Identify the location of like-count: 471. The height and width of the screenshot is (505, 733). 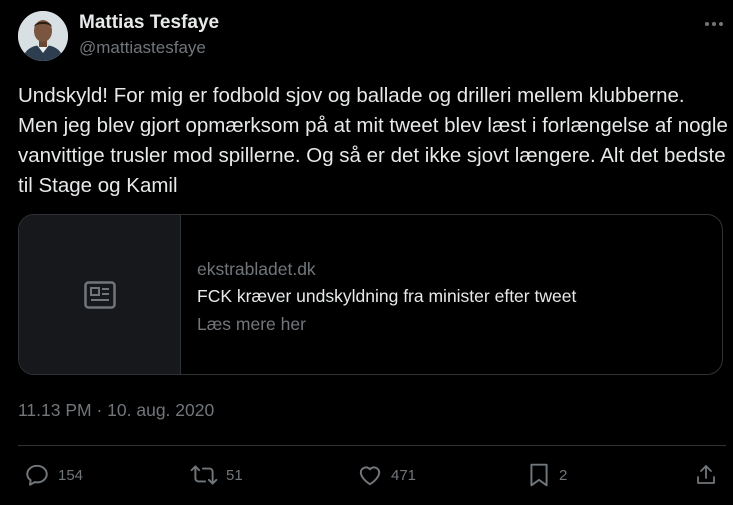
(404, 475).